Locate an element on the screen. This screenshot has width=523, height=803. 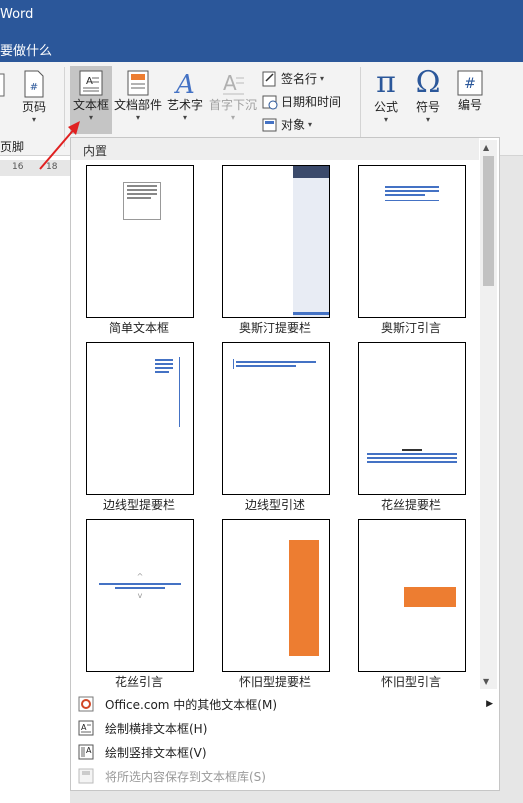
number-icon: # is located at coordinates (470, 83).